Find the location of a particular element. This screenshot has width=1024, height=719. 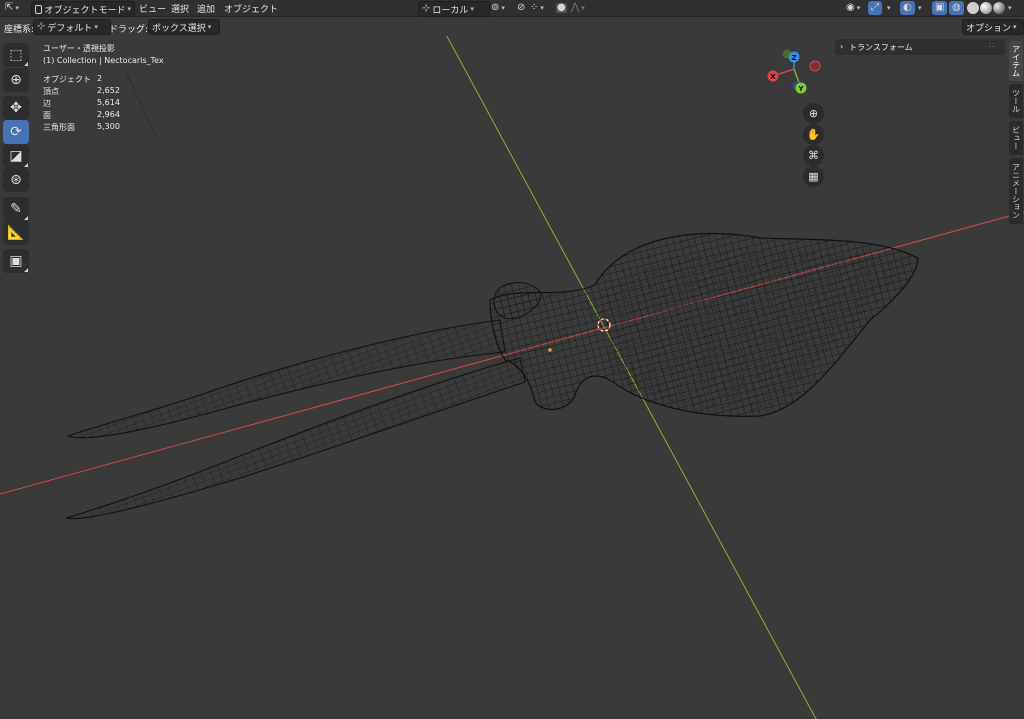

menu-add: 追加 is located at coordinates (206, 8).